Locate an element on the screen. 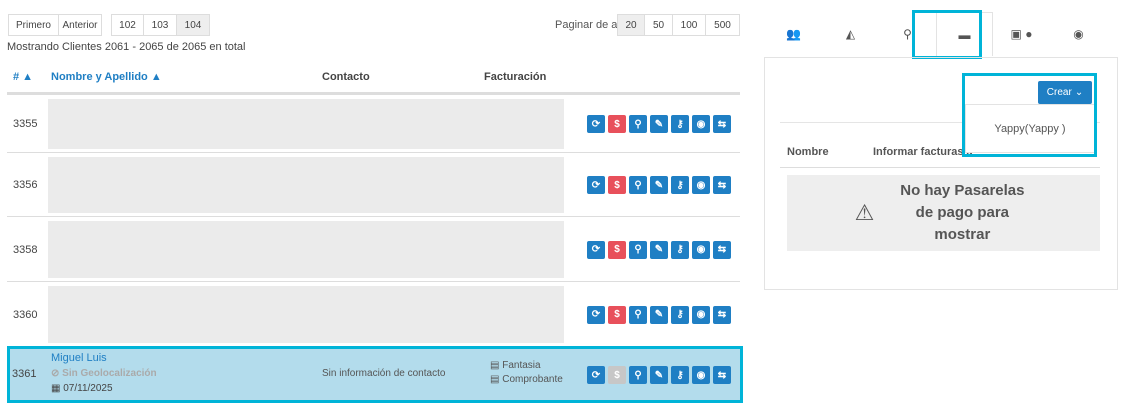  client-name-link: Miguel Luis is located at coordinates (79, 358).